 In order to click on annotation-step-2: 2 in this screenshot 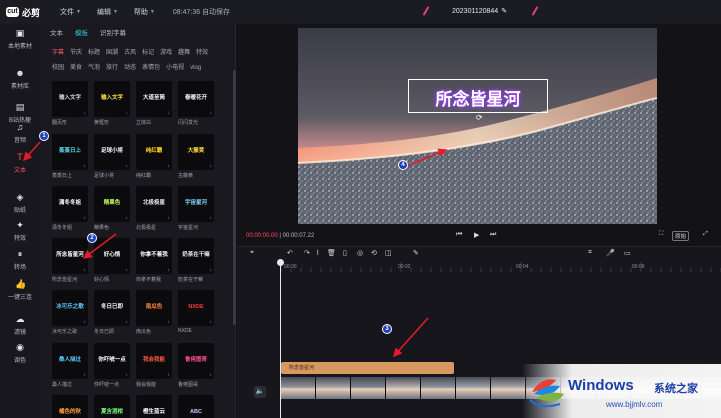, I will do `click(92, 238)`.